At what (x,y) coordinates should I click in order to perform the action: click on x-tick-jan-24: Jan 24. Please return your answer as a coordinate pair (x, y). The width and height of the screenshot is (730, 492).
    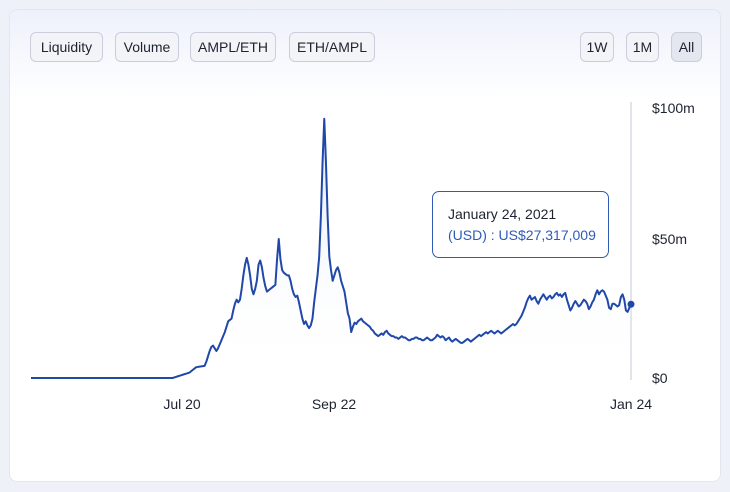
    Looking at the image, I should click on (631, 404).